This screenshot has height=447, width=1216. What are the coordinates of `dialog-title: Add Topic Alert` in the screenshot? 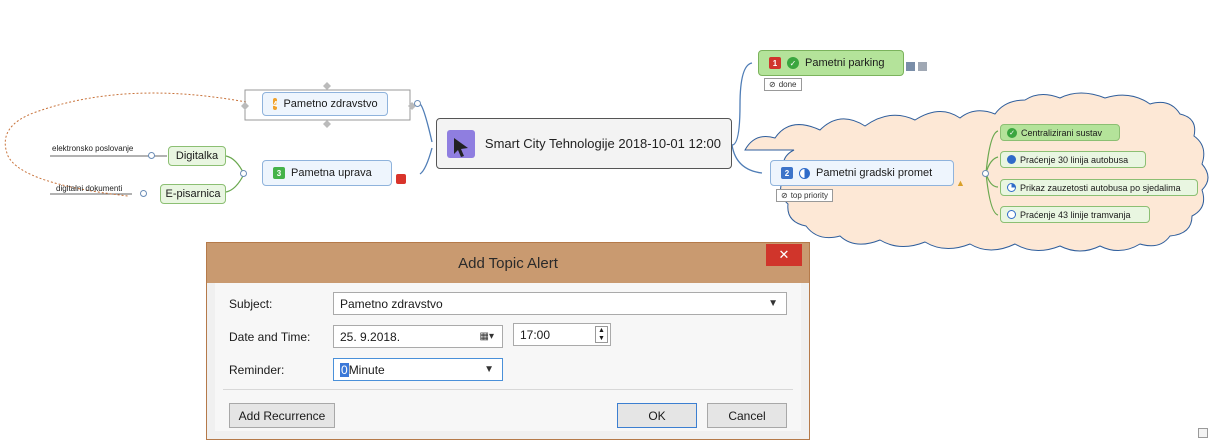 It's located at (508, 263).